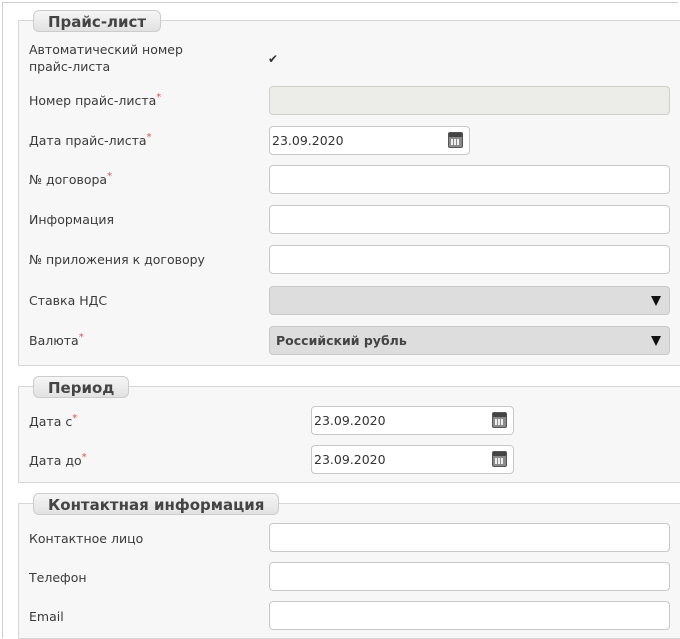 The width and height of the screenshot is (680, 639). I want to click on appendix-number-label: № приложения к договору, so click(117, 259).